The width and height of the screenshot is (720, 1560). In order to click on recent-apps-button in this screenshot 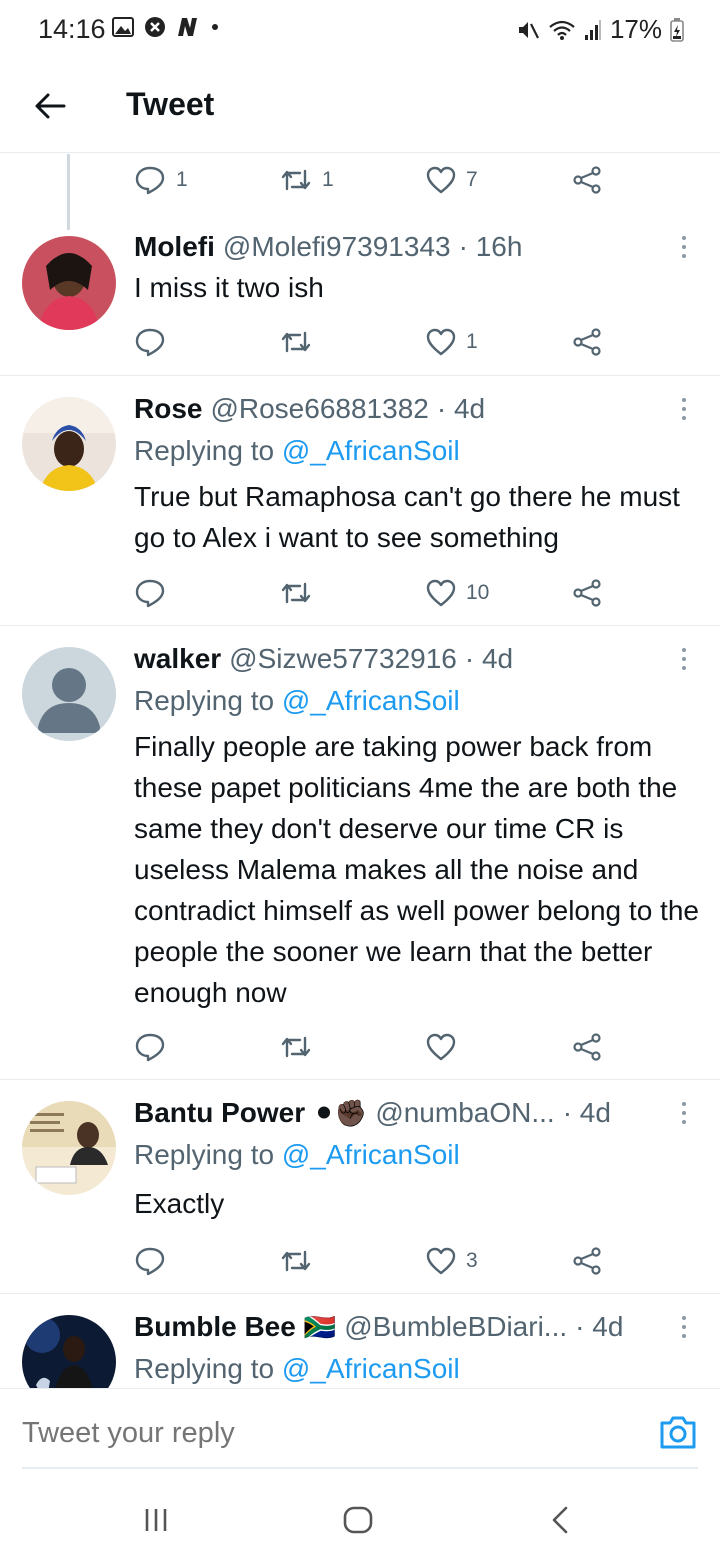, I will do `click(156, 1520)`.